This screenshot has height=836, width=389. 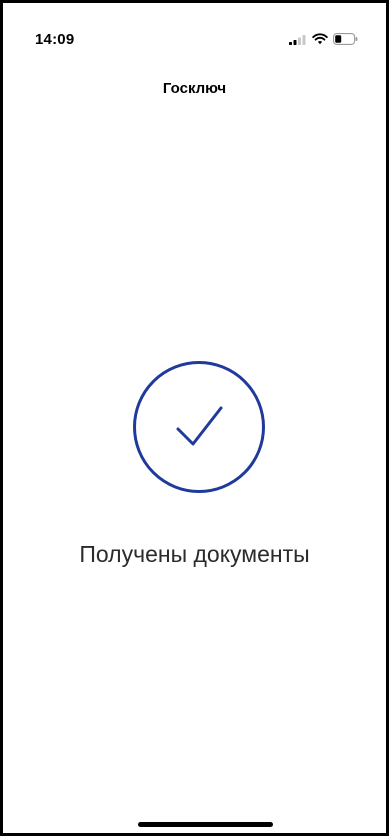 What do you see at coordinates (199, 427) in the screenshot?
I see `checkmark-circle-icon` at bounding box center [199, 427].